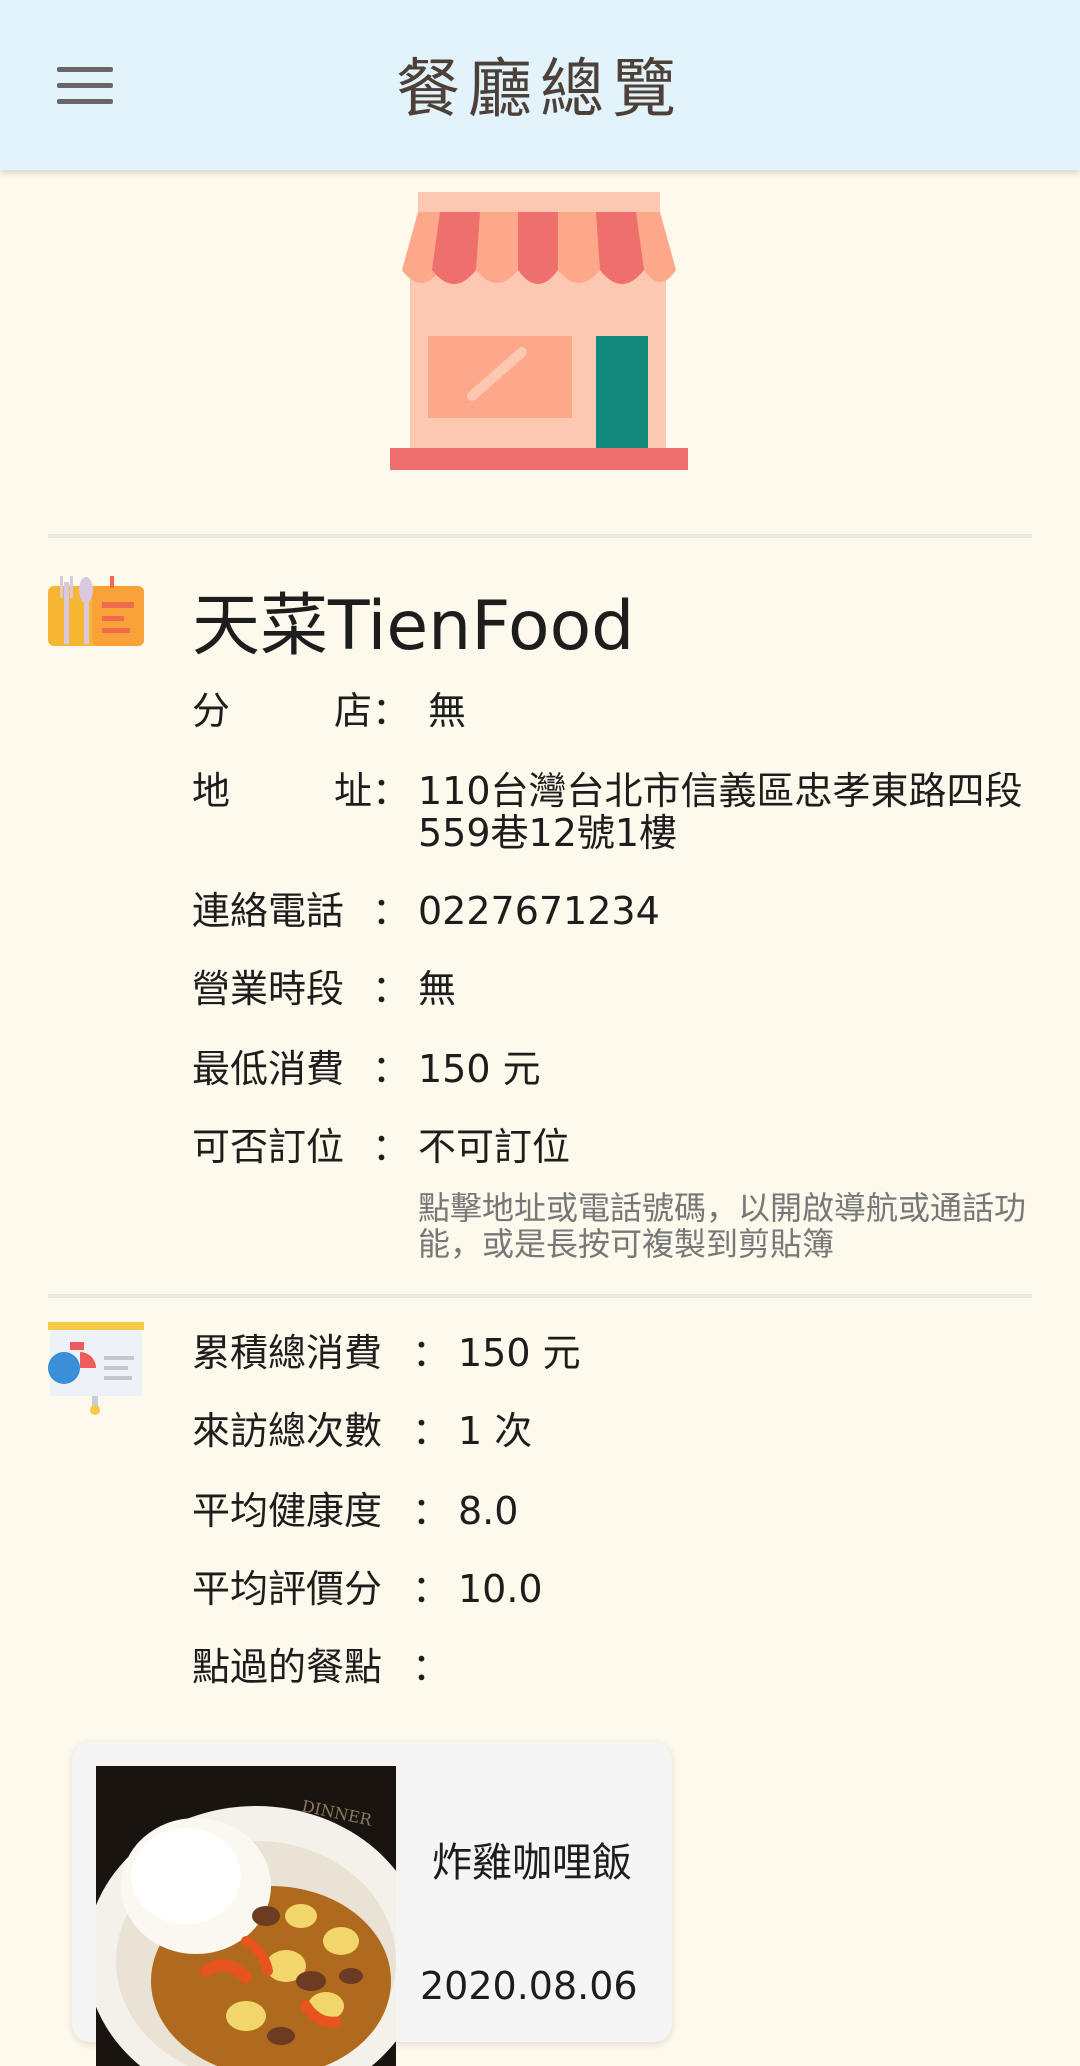 The width and height of the screenshot is (1080, 2066). I want to click on branch-value: 無, so click(447, 711).